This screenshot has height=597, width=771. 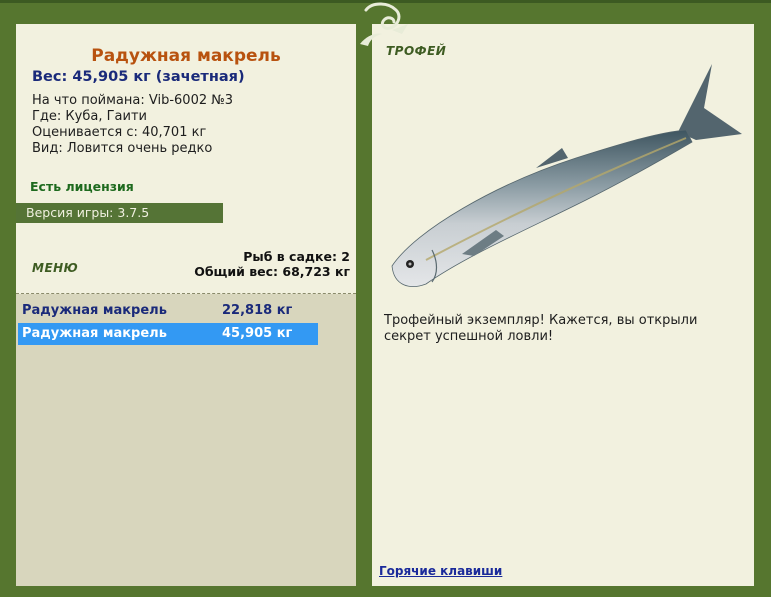 I want to click on catch-fish-weight: 45,905 кг, so click(x=257, y=333).